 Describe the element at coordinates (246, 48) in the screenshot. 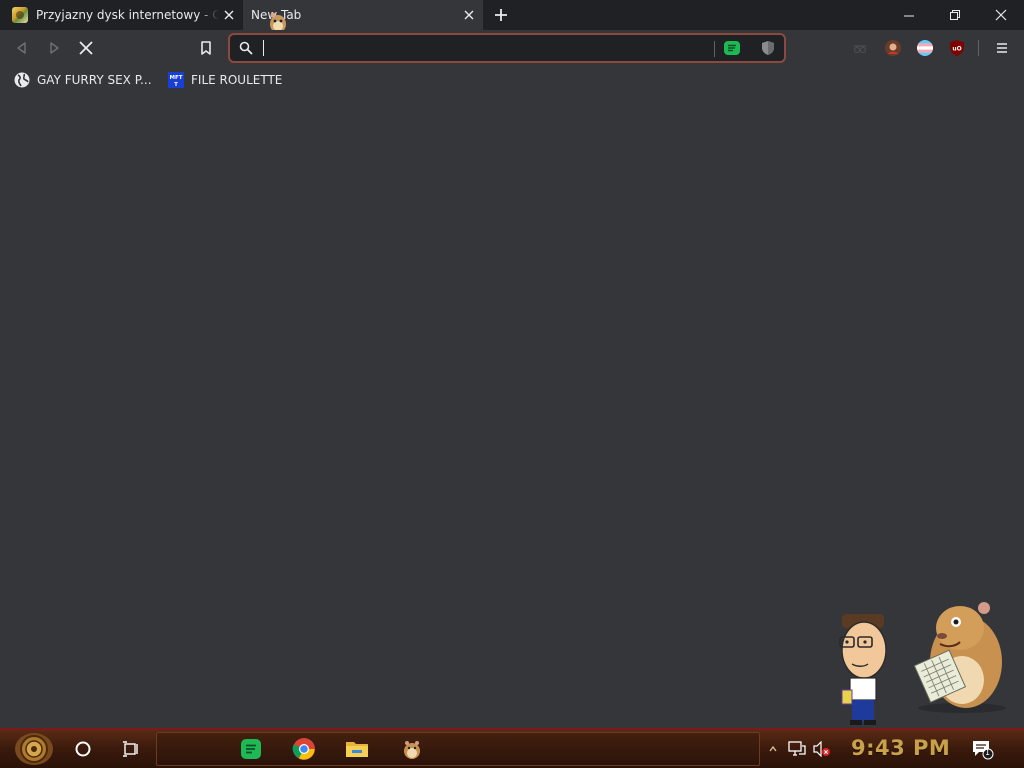

I see `search-icon` at that location.